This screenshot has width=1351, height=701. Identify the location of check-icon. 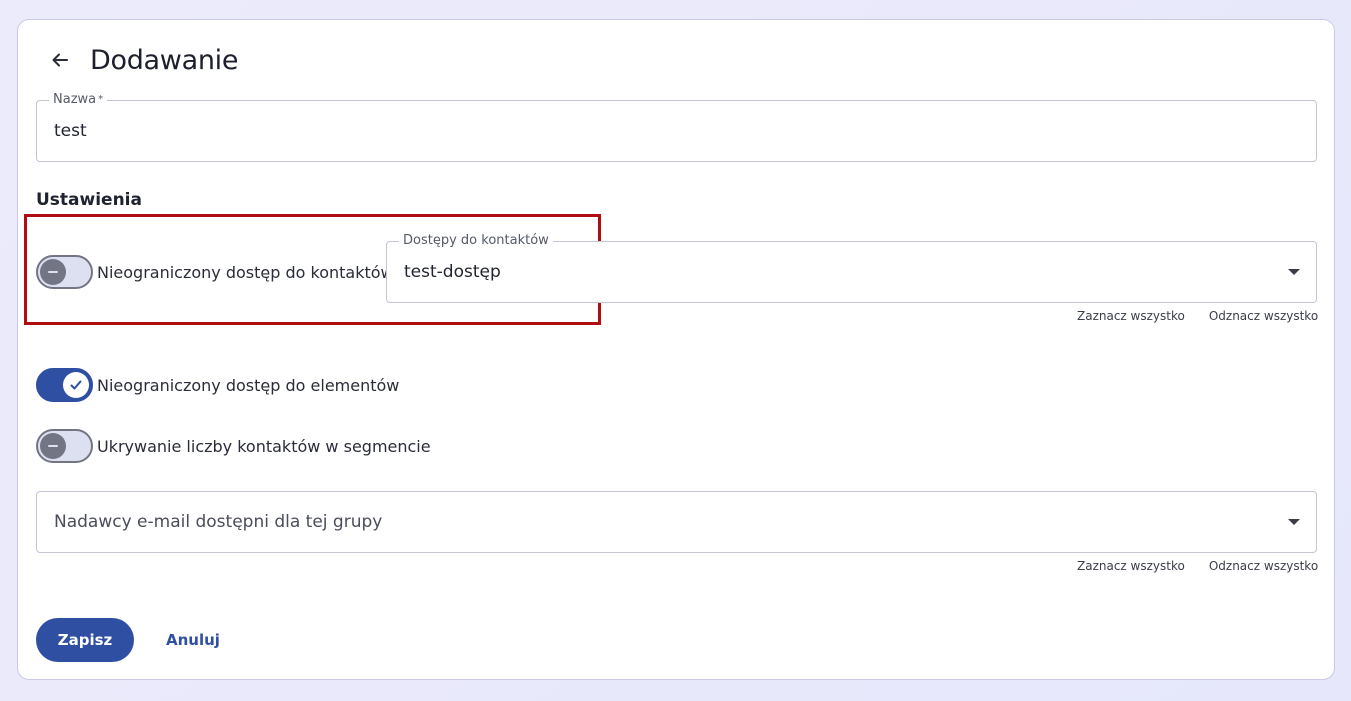
(76, 385).